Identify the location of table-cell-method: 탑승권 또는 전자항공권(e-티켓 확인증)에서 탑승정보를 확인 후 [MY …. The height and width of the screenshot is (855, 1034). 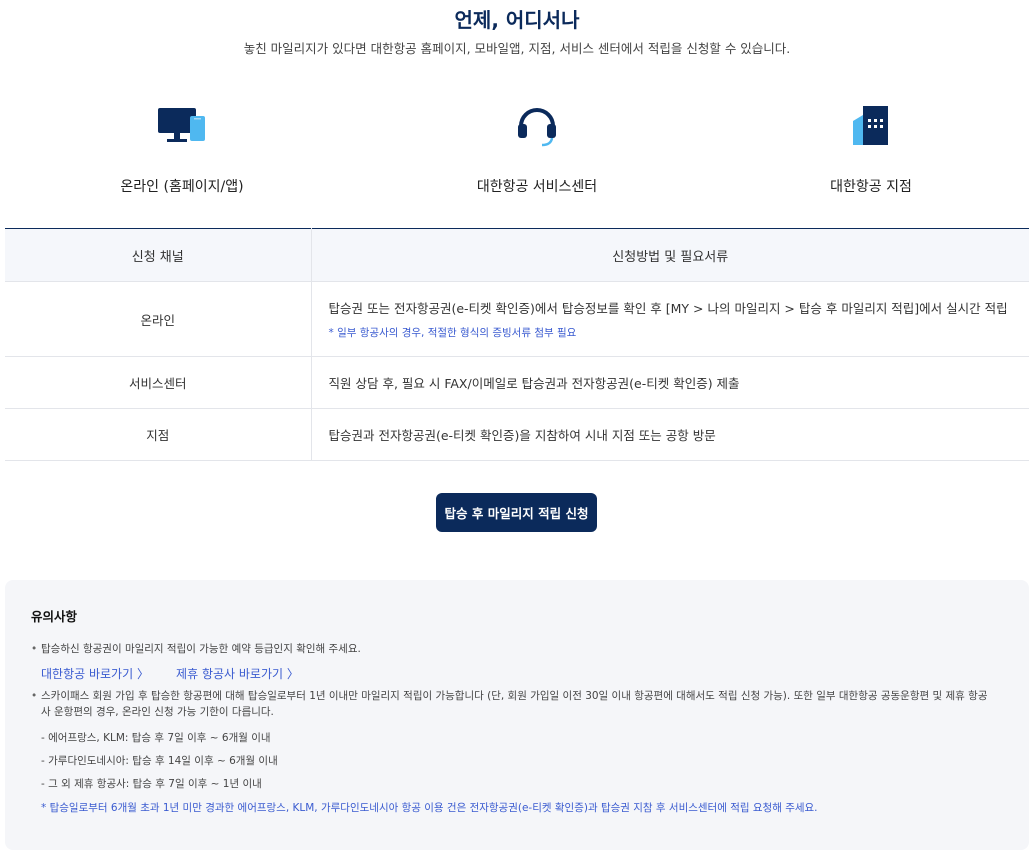
(670, 319).